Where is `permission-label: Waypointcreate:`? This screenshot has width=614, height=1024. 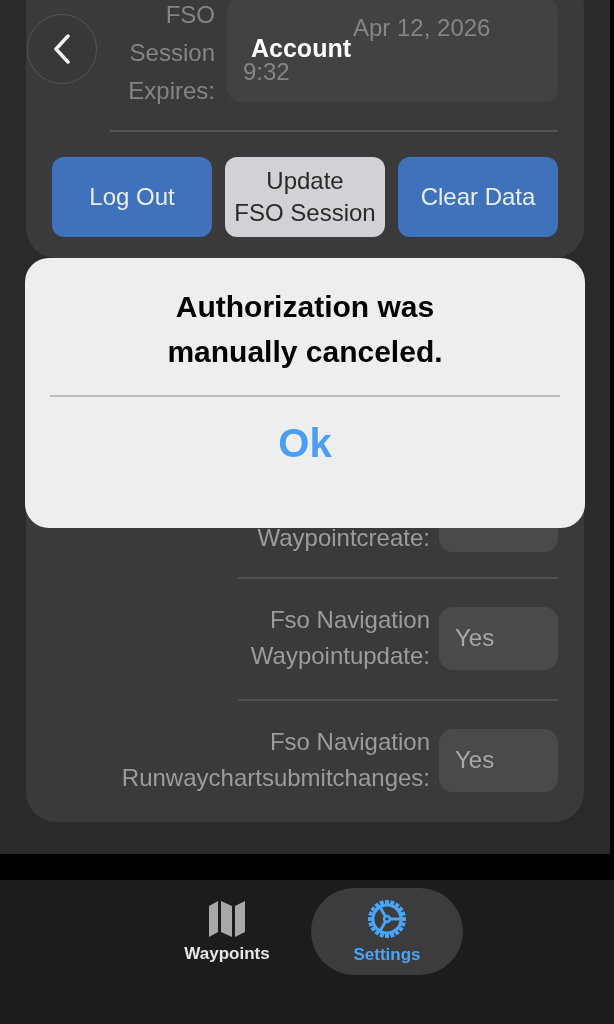 permission-label: Waypointcreate: is located at coordinates (343, 538).